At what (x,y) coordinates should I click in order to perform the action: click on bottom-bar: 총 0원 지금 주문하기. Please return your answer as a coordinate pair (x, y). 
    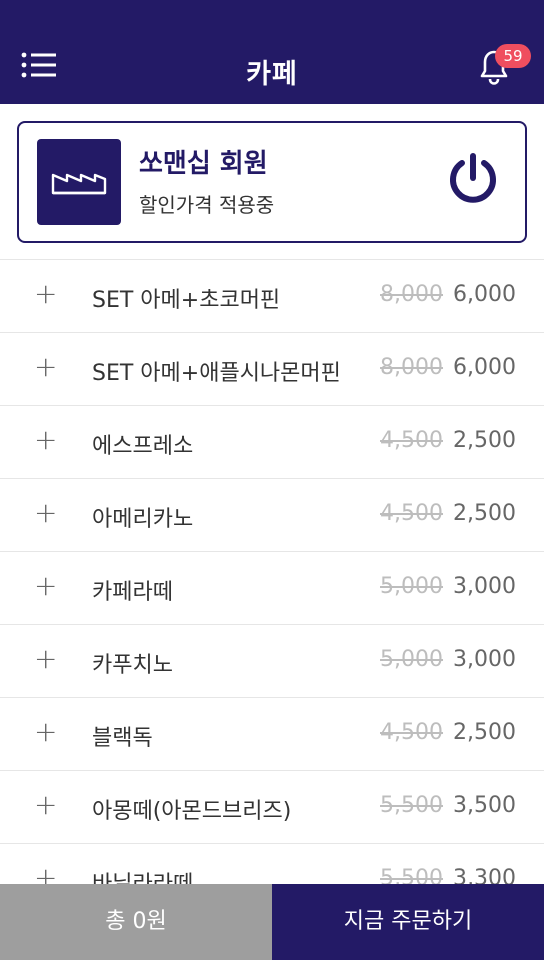
    Looking at the image, I should click on (272, 922).